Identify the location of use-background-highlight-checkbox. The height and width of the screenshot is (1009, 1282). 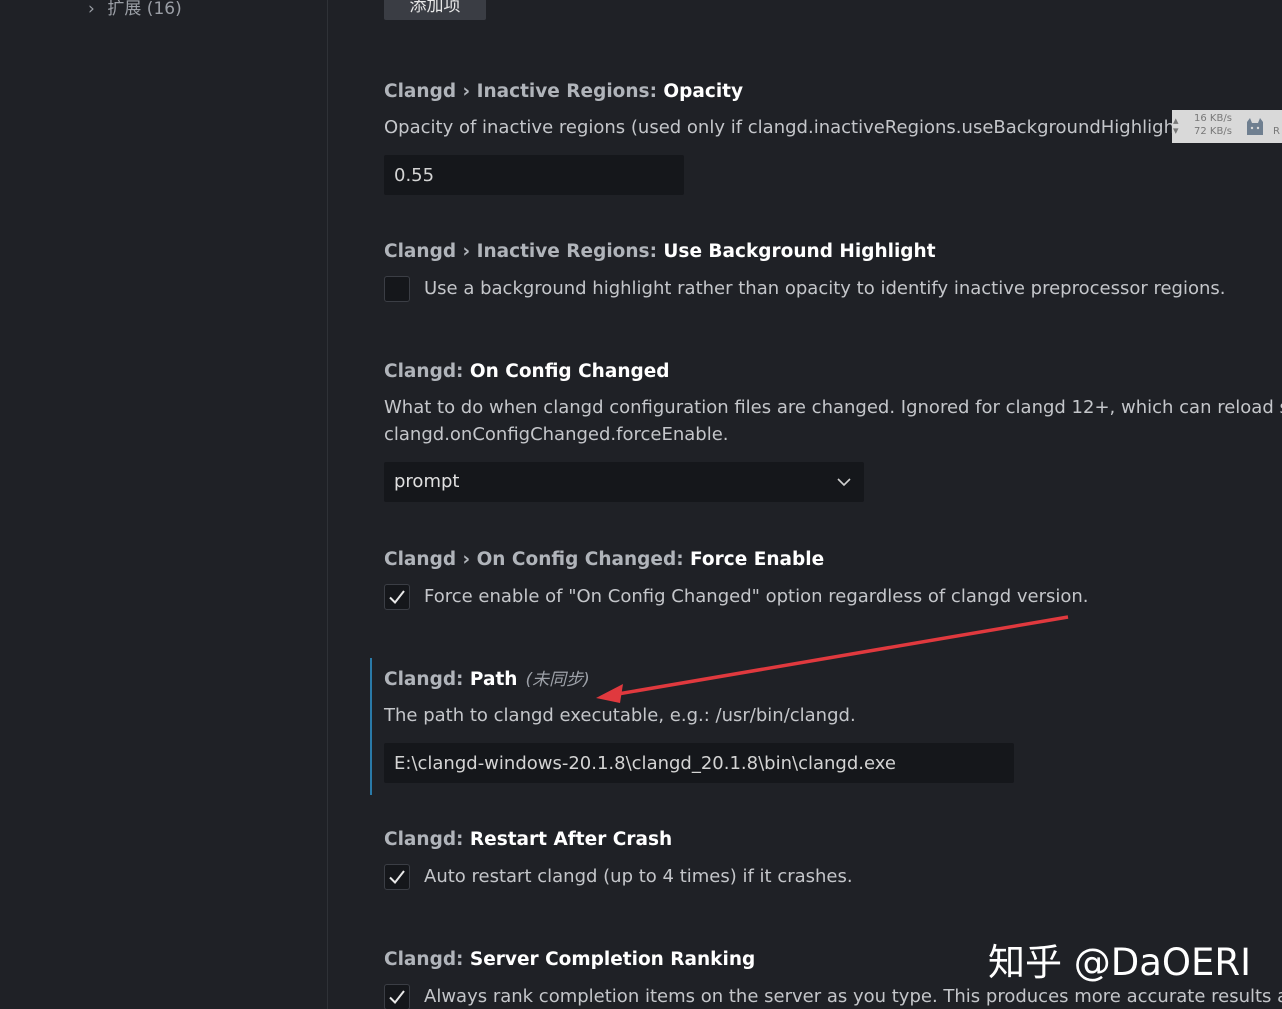
(397, 288).